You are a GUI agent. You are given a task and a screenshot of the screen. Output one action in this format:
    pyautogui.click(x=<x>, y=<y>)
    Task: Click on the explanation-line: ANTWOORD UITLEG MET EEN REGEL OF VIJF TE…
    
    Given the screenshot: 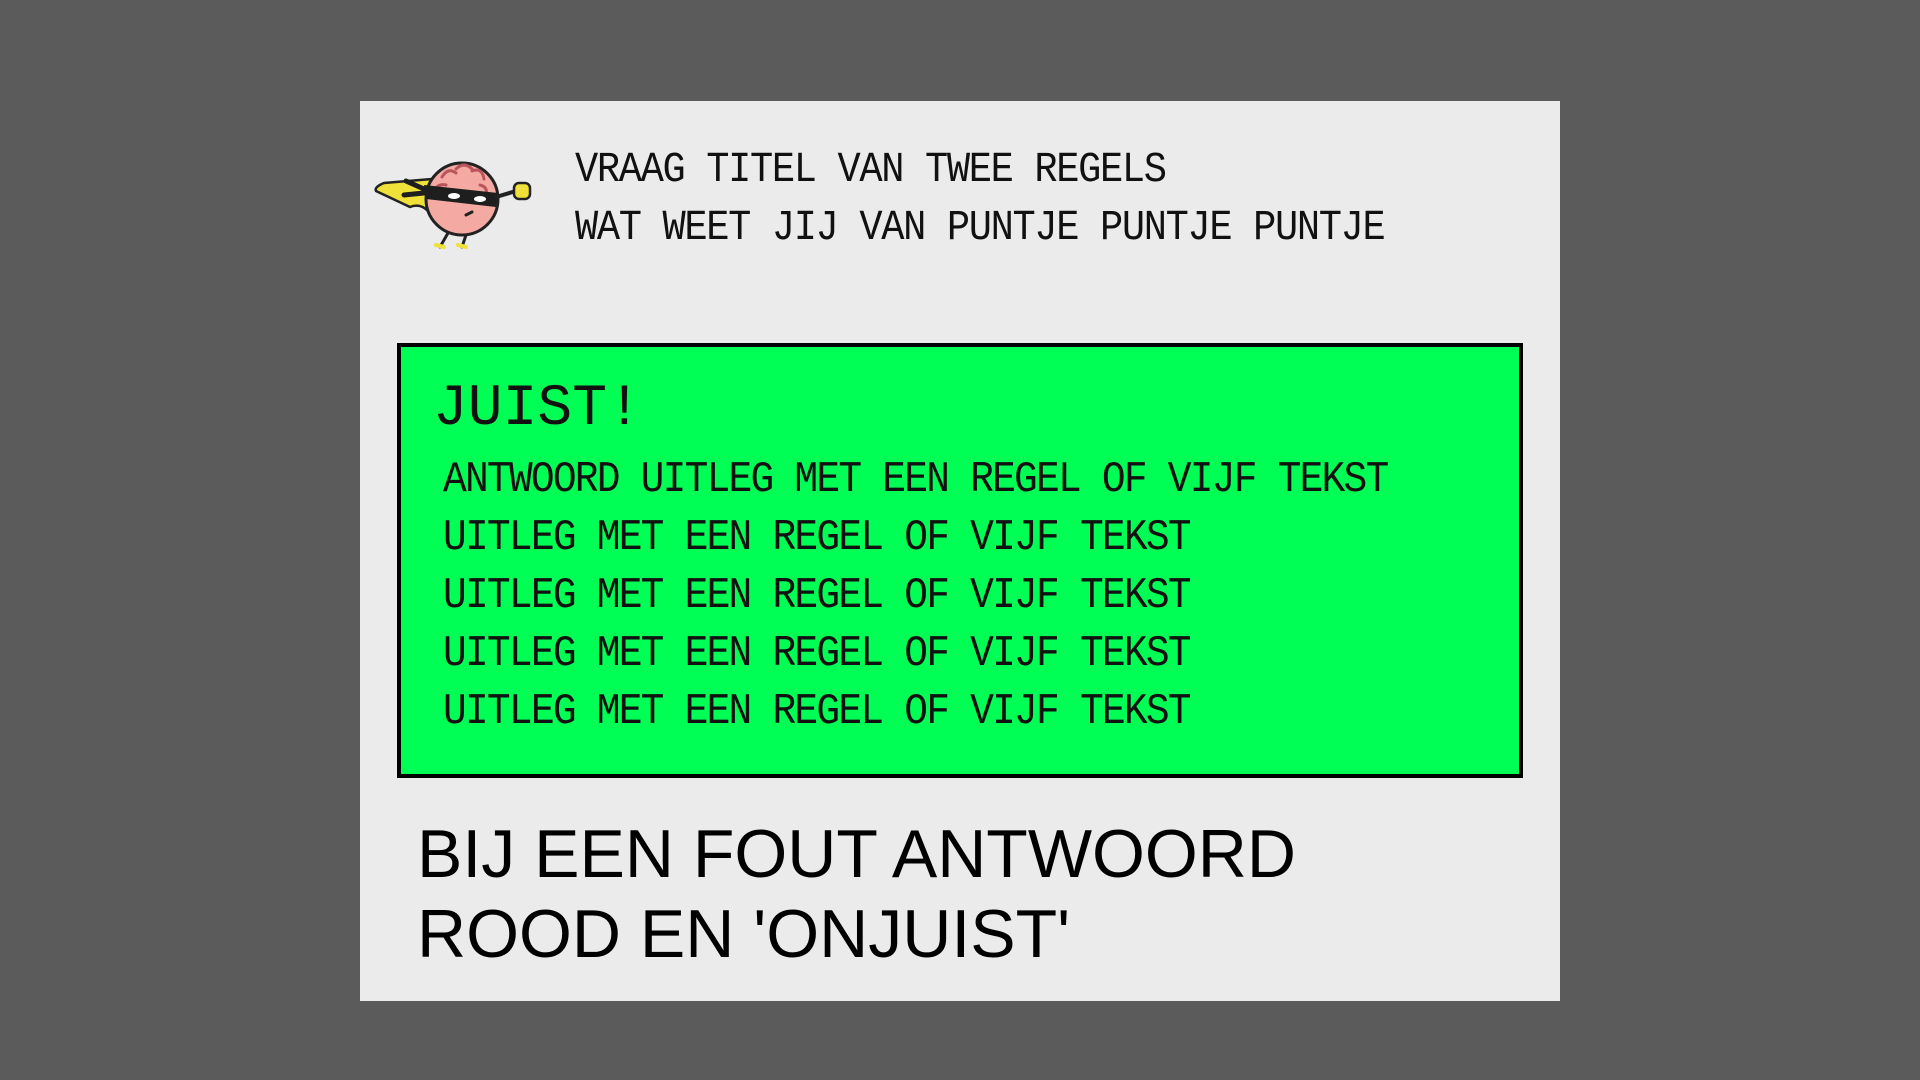 What is the action you would take?
    pyautogui.click(x=916, y=480)
    